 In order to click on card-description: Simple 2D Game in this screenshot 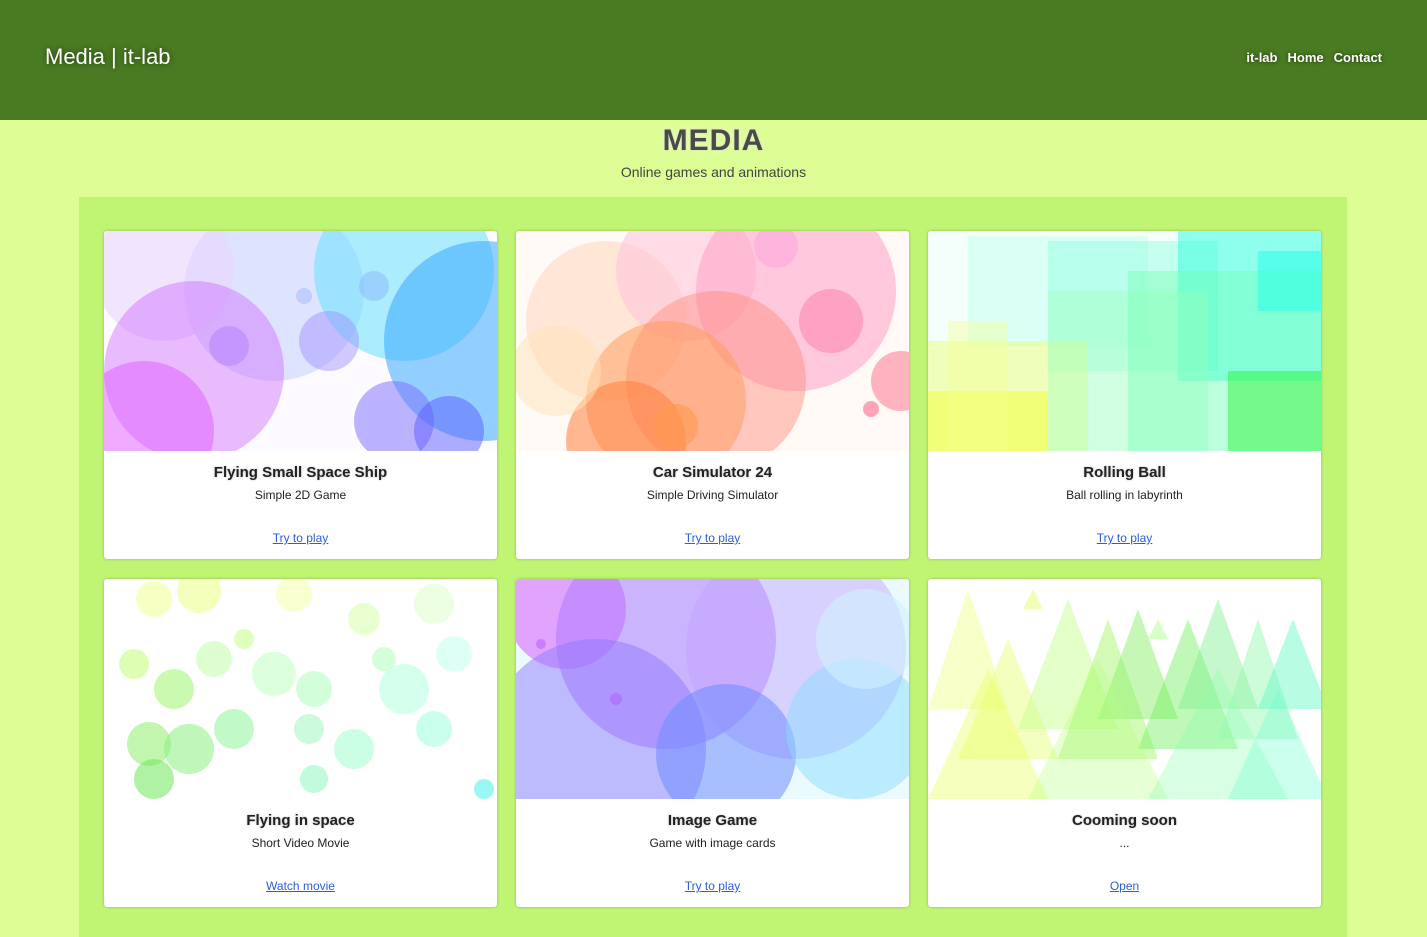, I will do `click(300, 495)`.